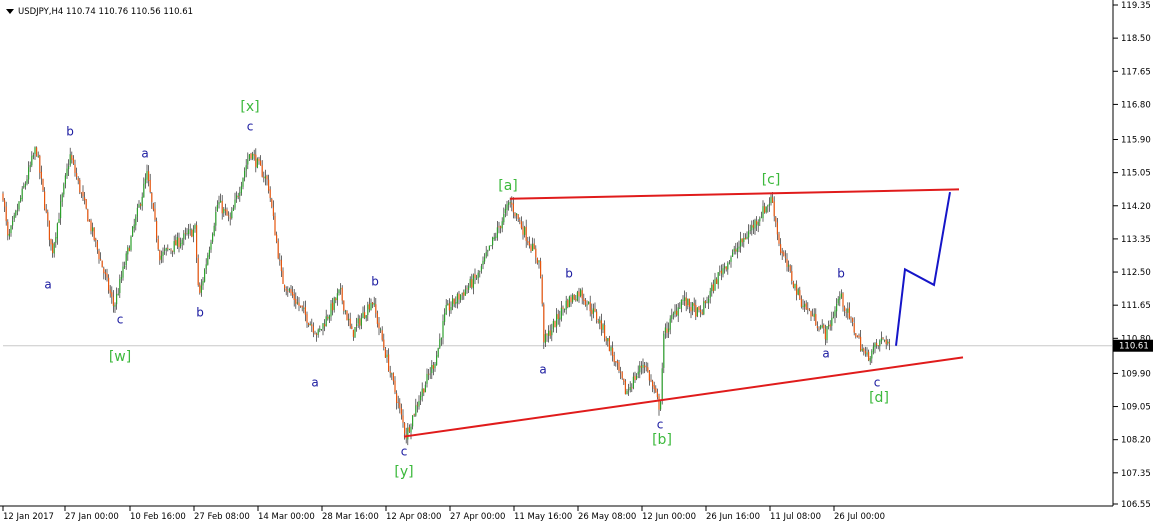 The image size is (1155, 531). Describe the element at coordinates (733, 517) in the screenshot. I see `x-tick-label: 26 Jun 16:00` at that location.